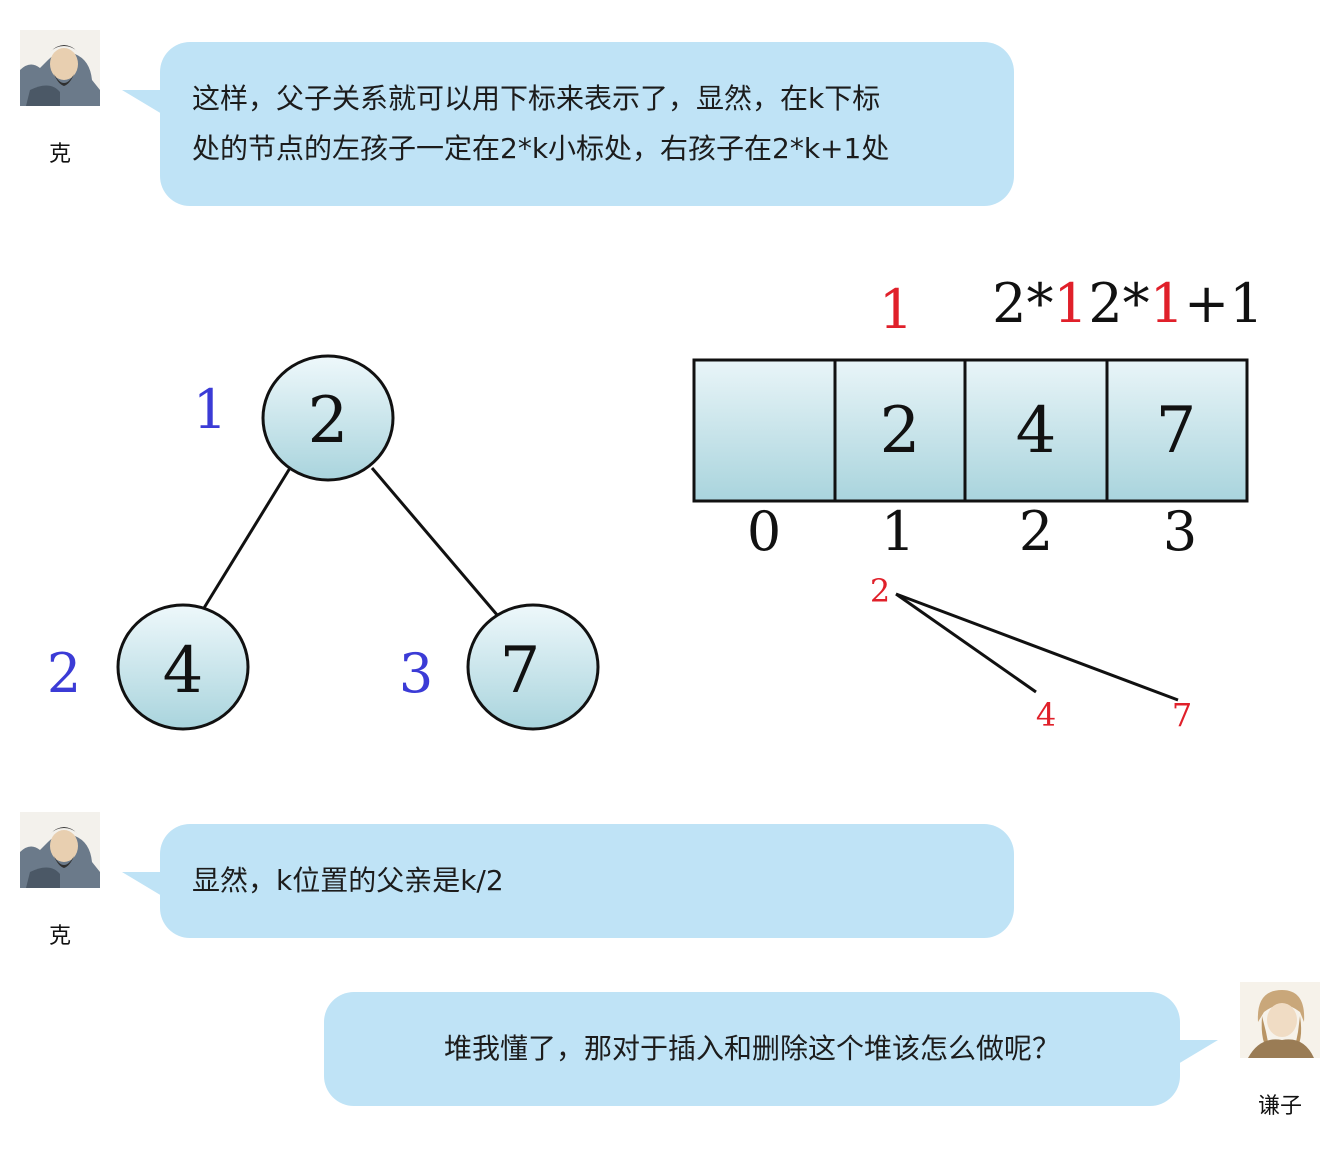 The width and height of the screenshot is (1336, 1168). I want to click on array-index: 0, so click(764, 531).